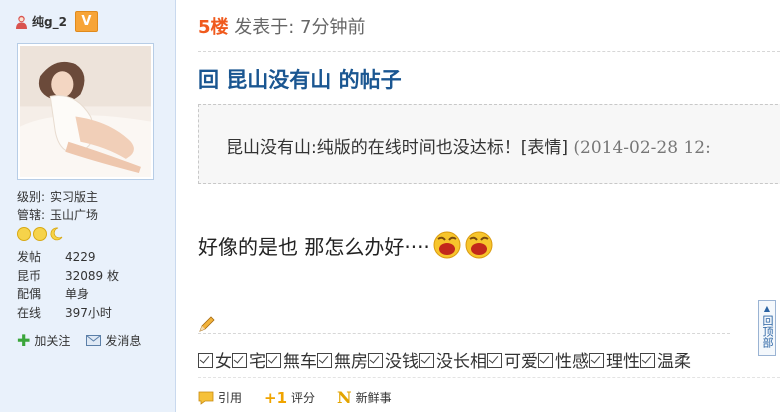  I want to click on stat-label: 发帖, so click(29, 257).